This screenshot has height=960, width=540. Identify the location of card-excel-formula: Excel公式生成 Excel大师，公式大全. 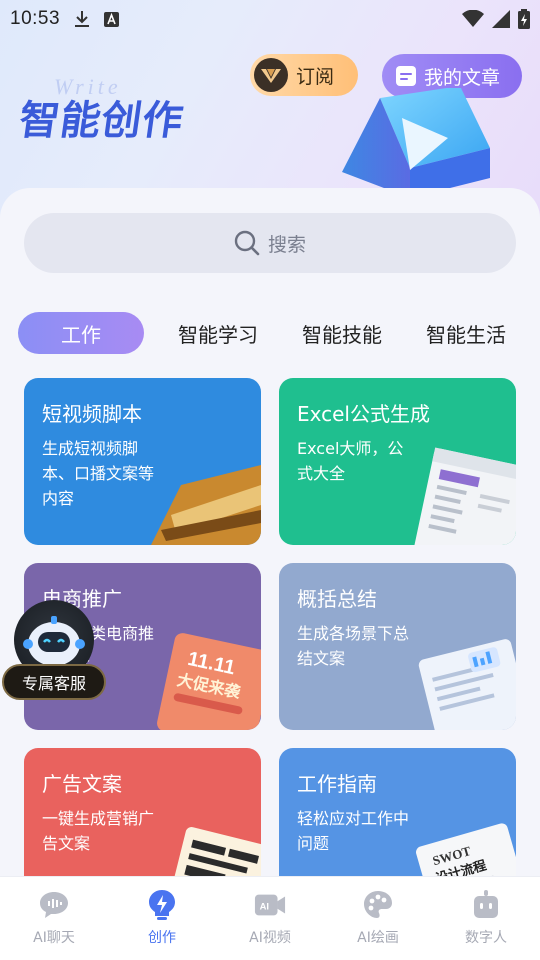
(397, 461).